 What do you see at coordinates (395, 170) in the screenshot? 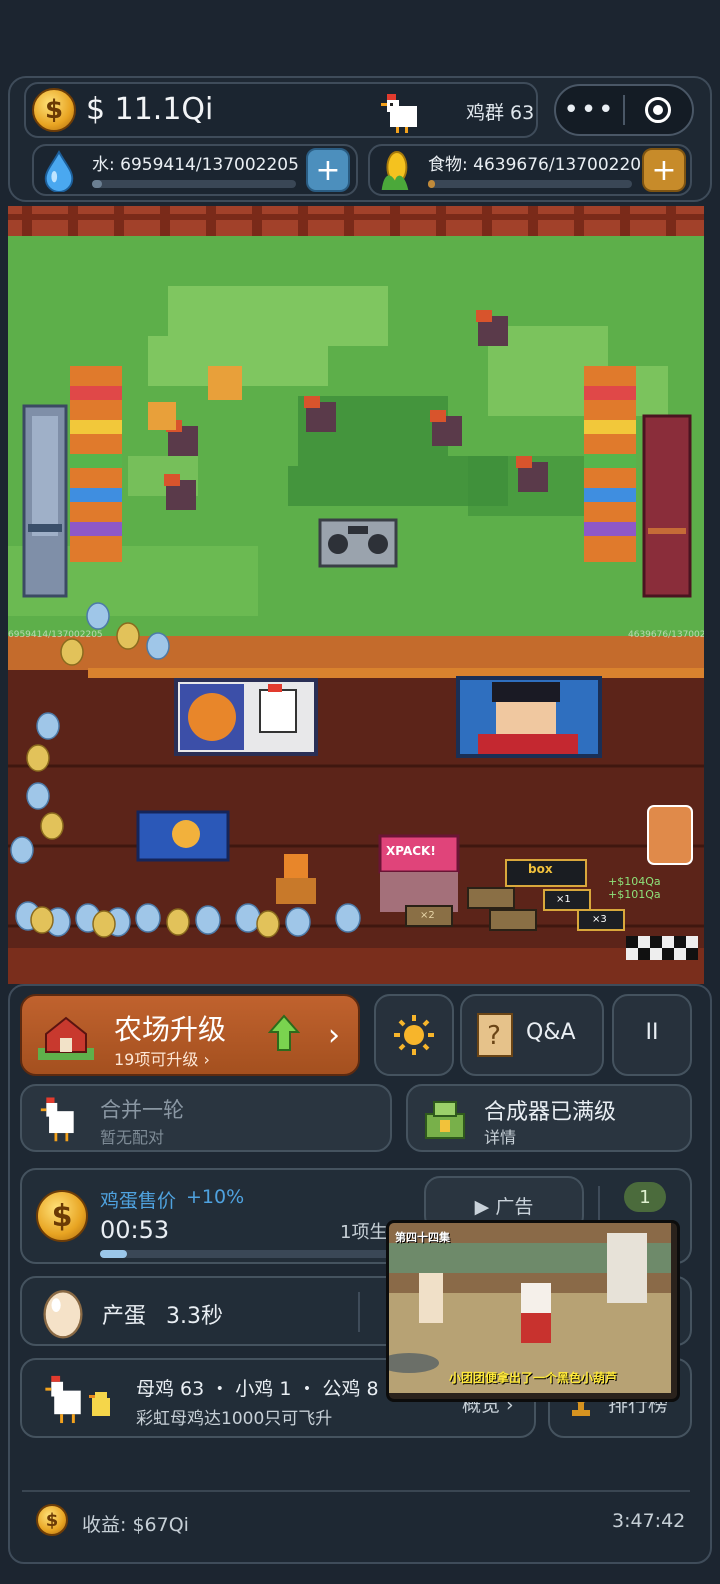
I see `corn-icon` at bounding box center [395, 170].